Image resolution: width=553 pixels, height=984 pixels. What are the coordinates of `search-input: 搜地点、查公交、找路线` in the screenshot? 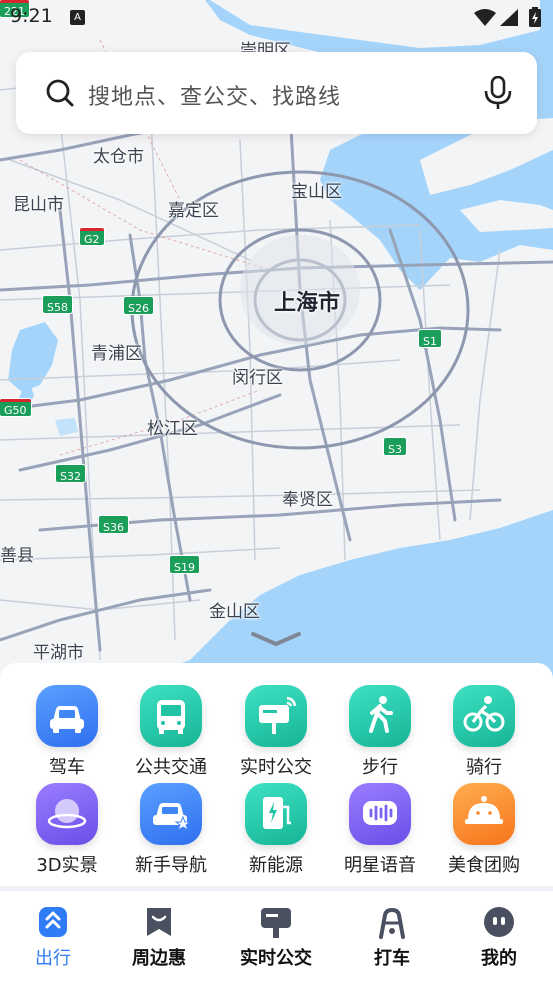 It's located at (214, 95).